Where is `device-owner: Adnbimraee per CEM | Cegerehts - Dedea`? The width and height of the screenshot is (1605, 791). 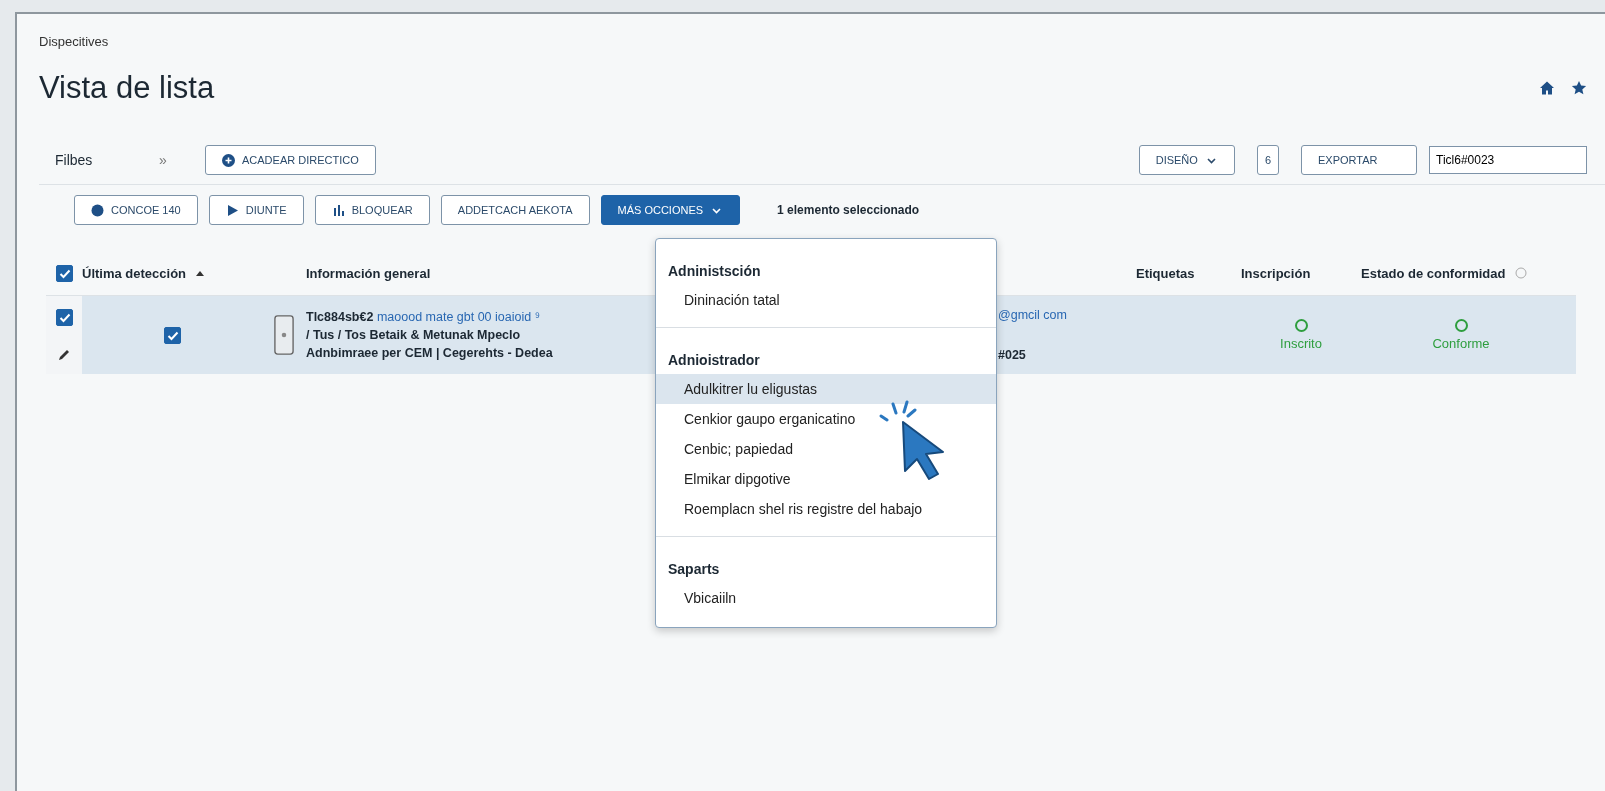
device-owner: Adnbimraee per CEM | Cegerehts - Dedea is located at coordinates (430, 353).